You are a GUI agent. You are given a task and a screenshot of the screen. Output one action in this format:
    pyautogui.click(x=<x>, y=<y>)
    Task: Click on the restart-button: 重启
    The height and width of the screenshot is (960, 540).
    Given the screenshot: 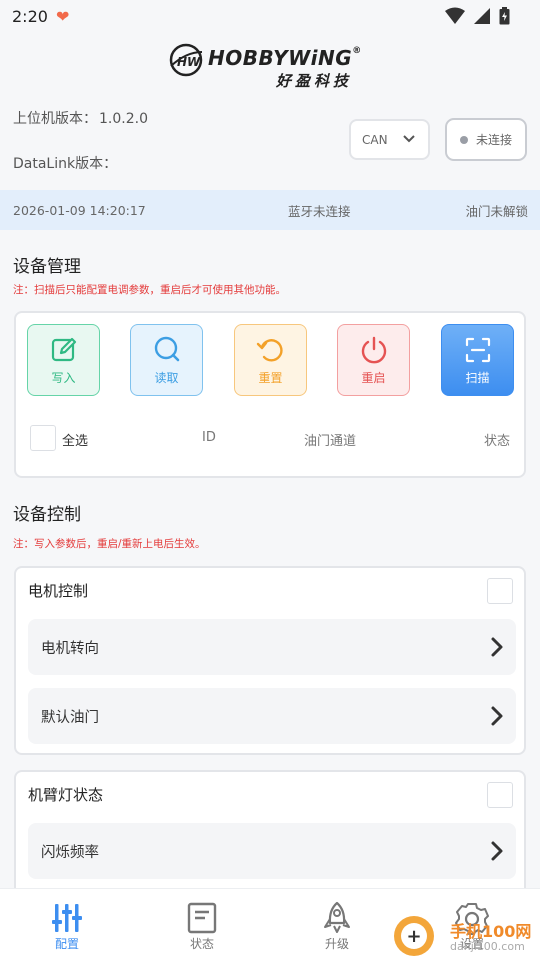 What is the action you would take?
    pyautogui.click(x=373, y=360)
    